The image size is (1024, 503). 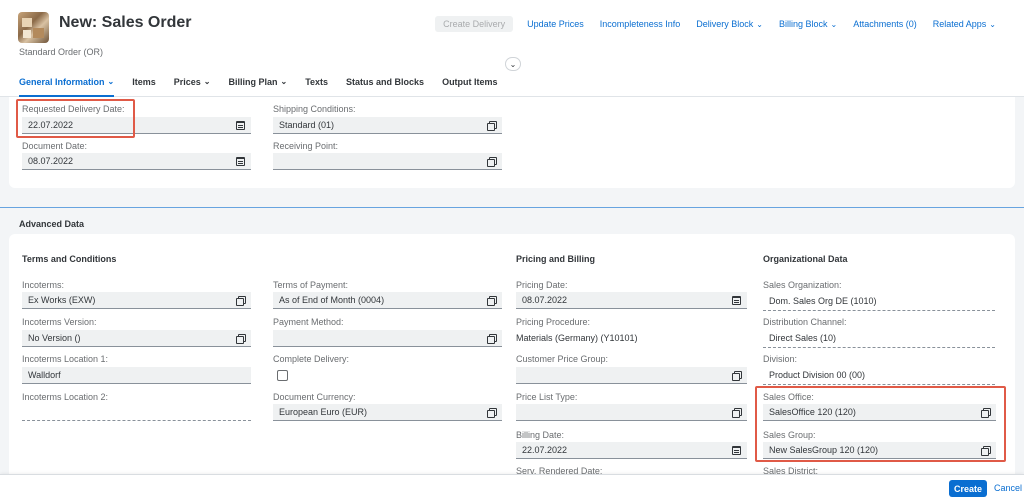 What do you see at coordinates (387, 125) in the screenshot?
I see `shipping-conditions-field: Standard (01)` at bounding box center [387, 125].